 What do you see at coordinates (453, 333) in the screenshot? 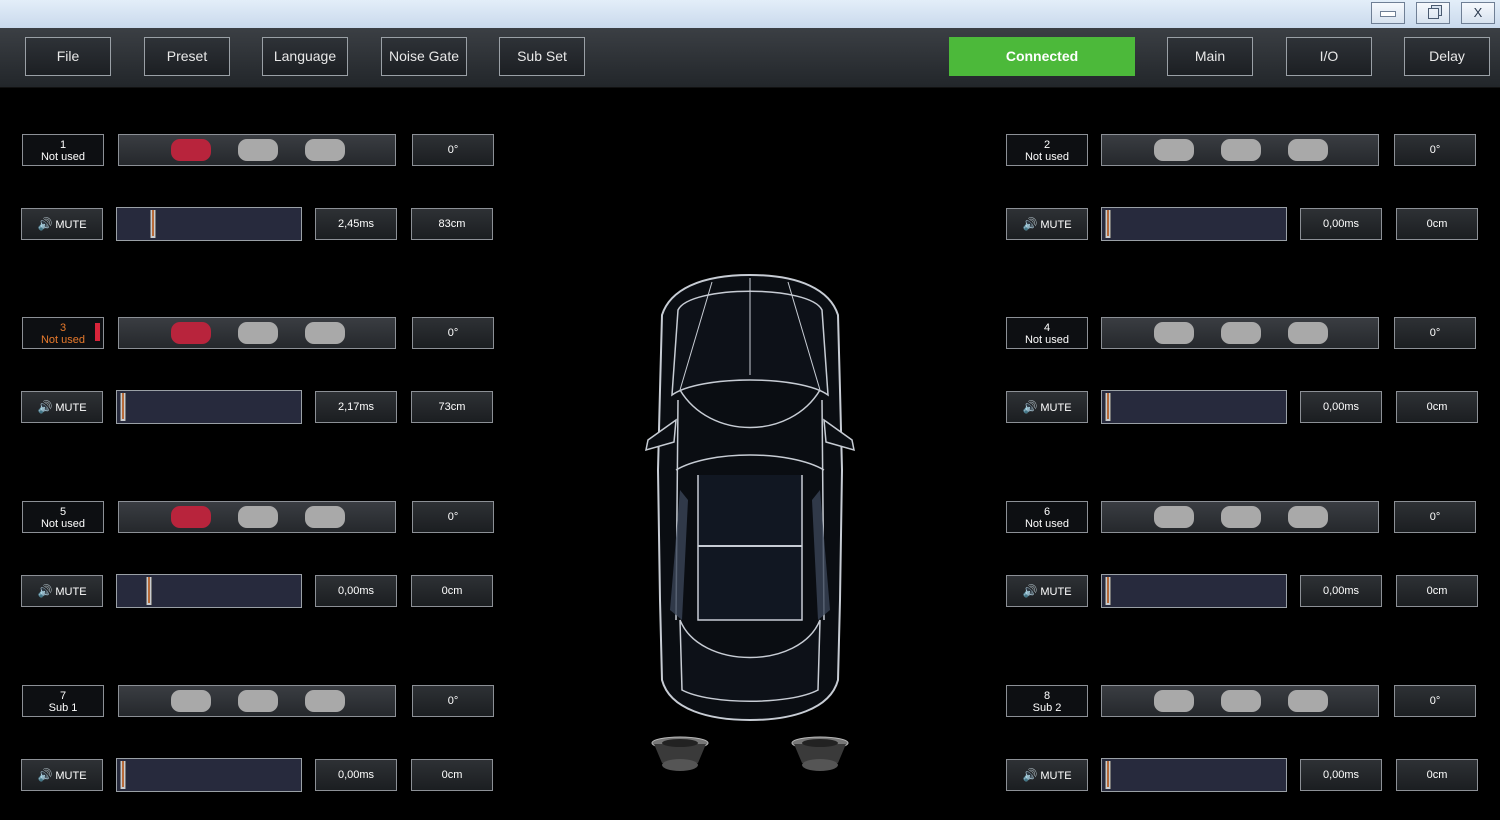
I see `channel-3-phase: 0°` at bounding box center [453, 333].